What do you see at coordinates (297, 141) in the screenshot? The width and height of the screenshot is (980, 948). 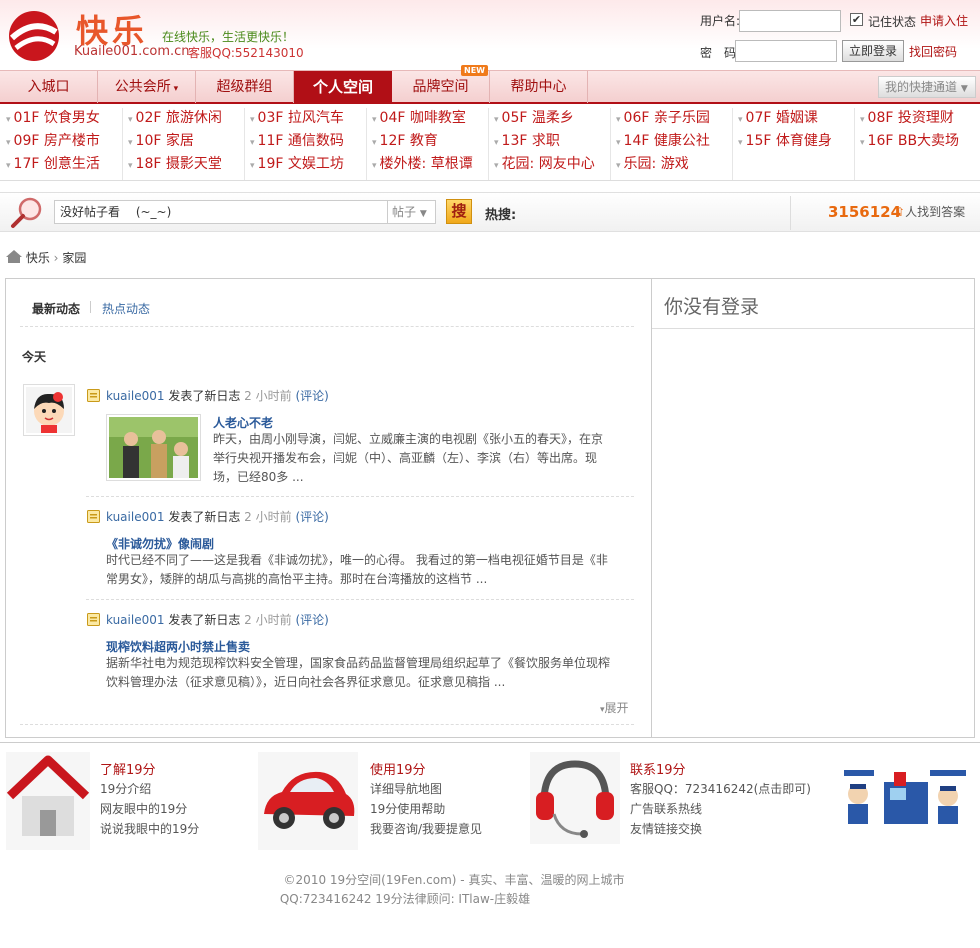 I see `floor-link: ▾ 11F 通信数码` at bounding box center [297, 141].